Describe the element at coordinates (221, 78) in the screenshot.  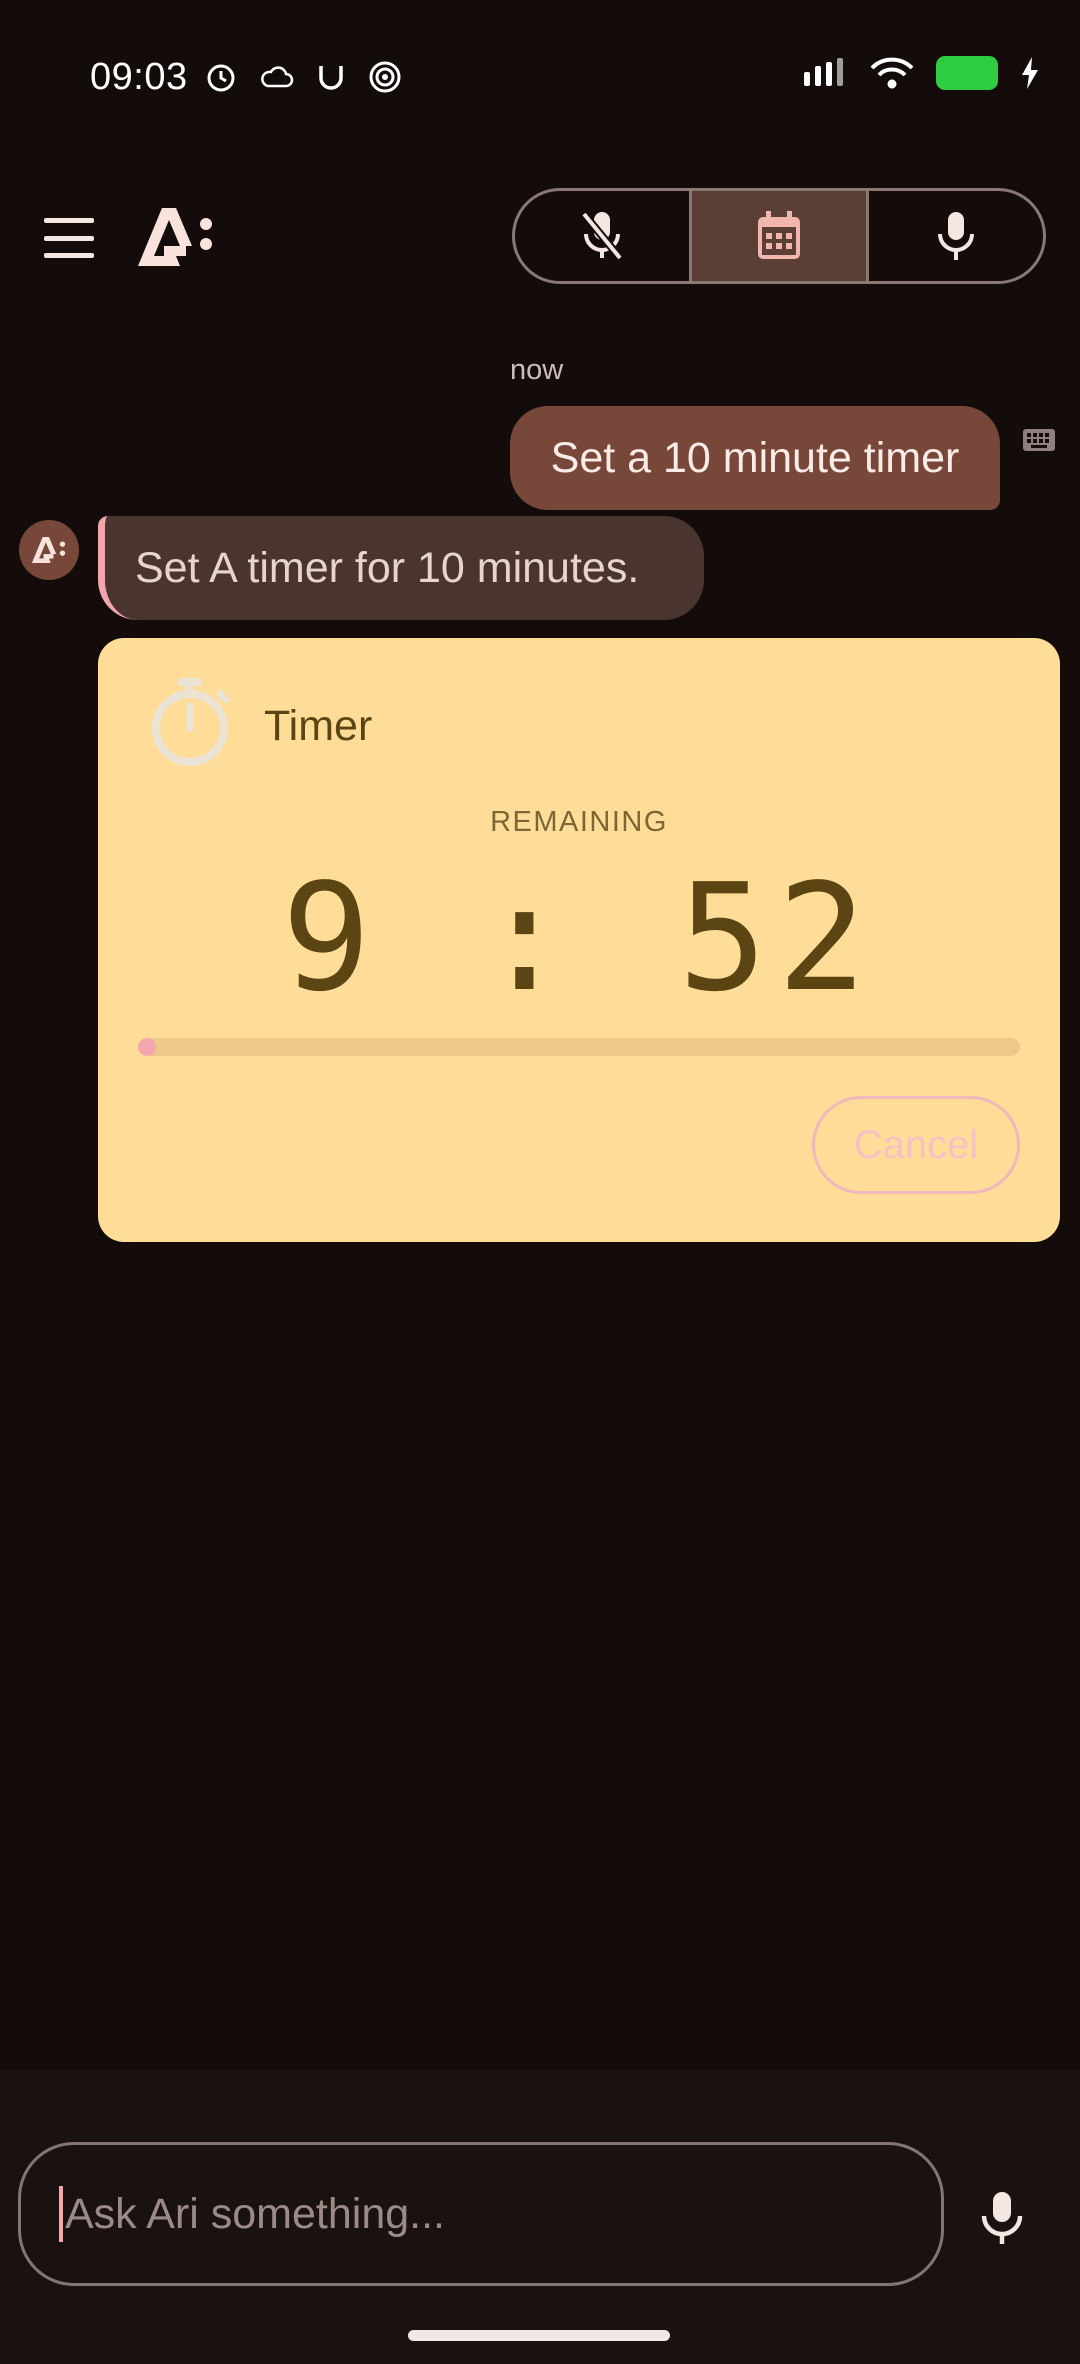
I see `alarm-icon` at that location.